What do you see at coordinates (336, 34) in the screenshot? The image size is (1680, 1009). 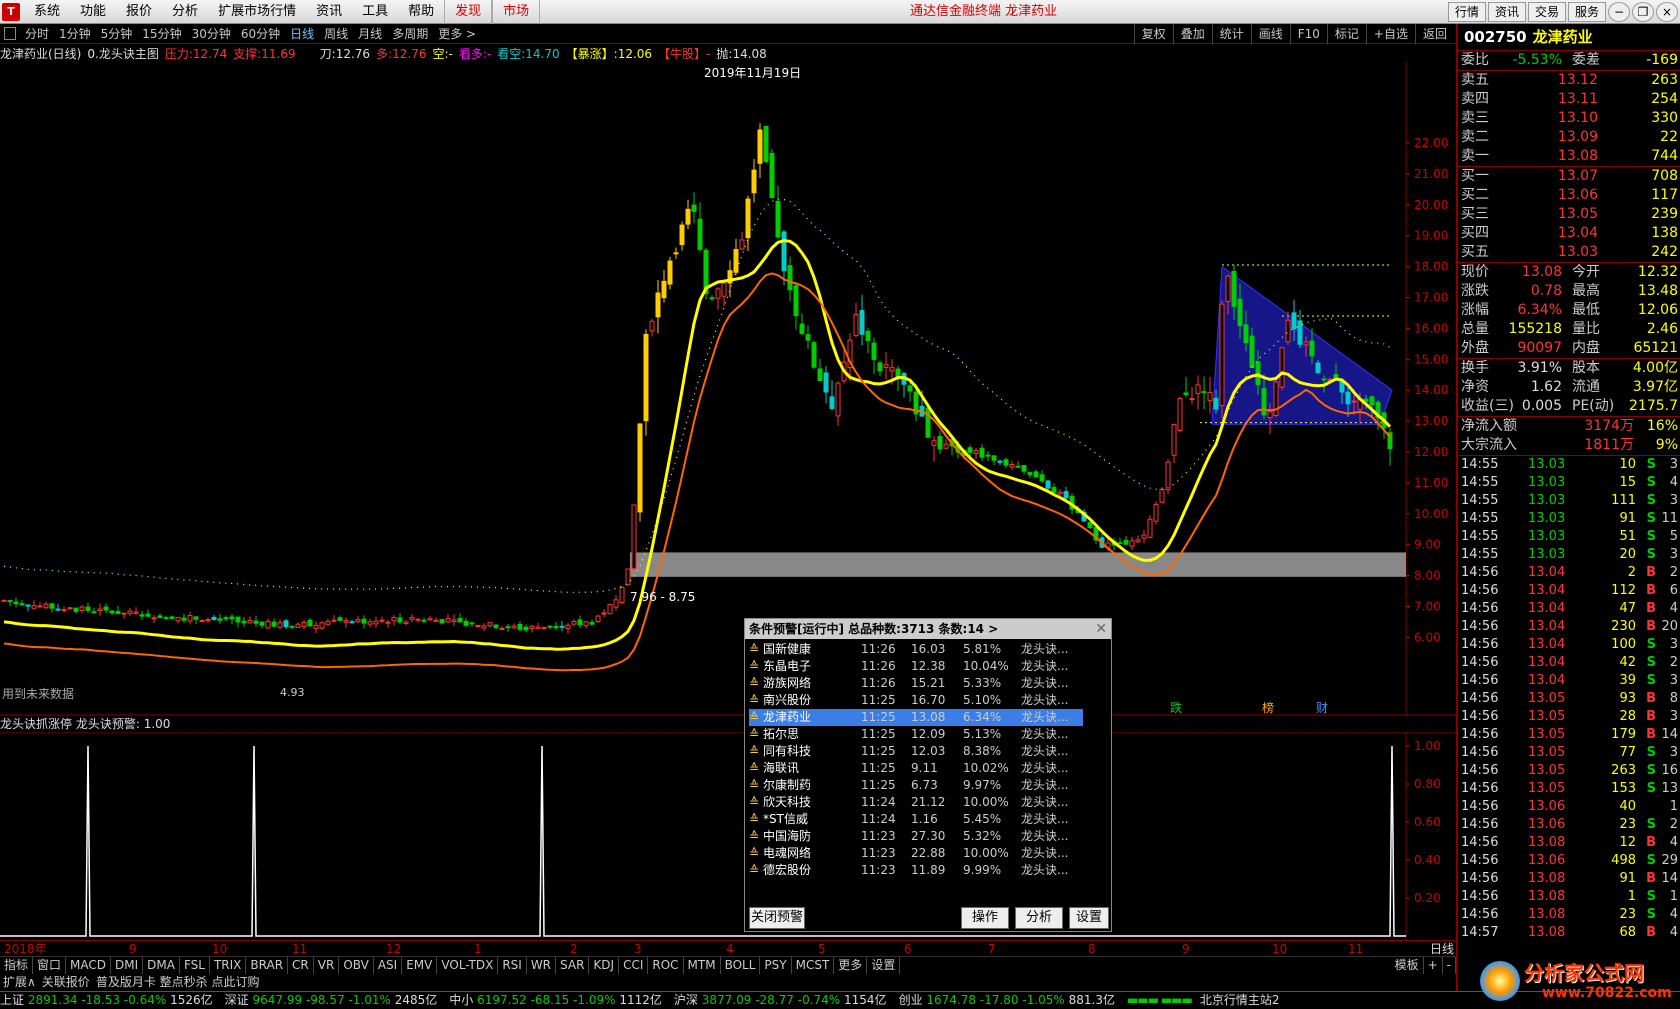 I see `period-tab-weekly: 周线` at bounding box center [336, 34].